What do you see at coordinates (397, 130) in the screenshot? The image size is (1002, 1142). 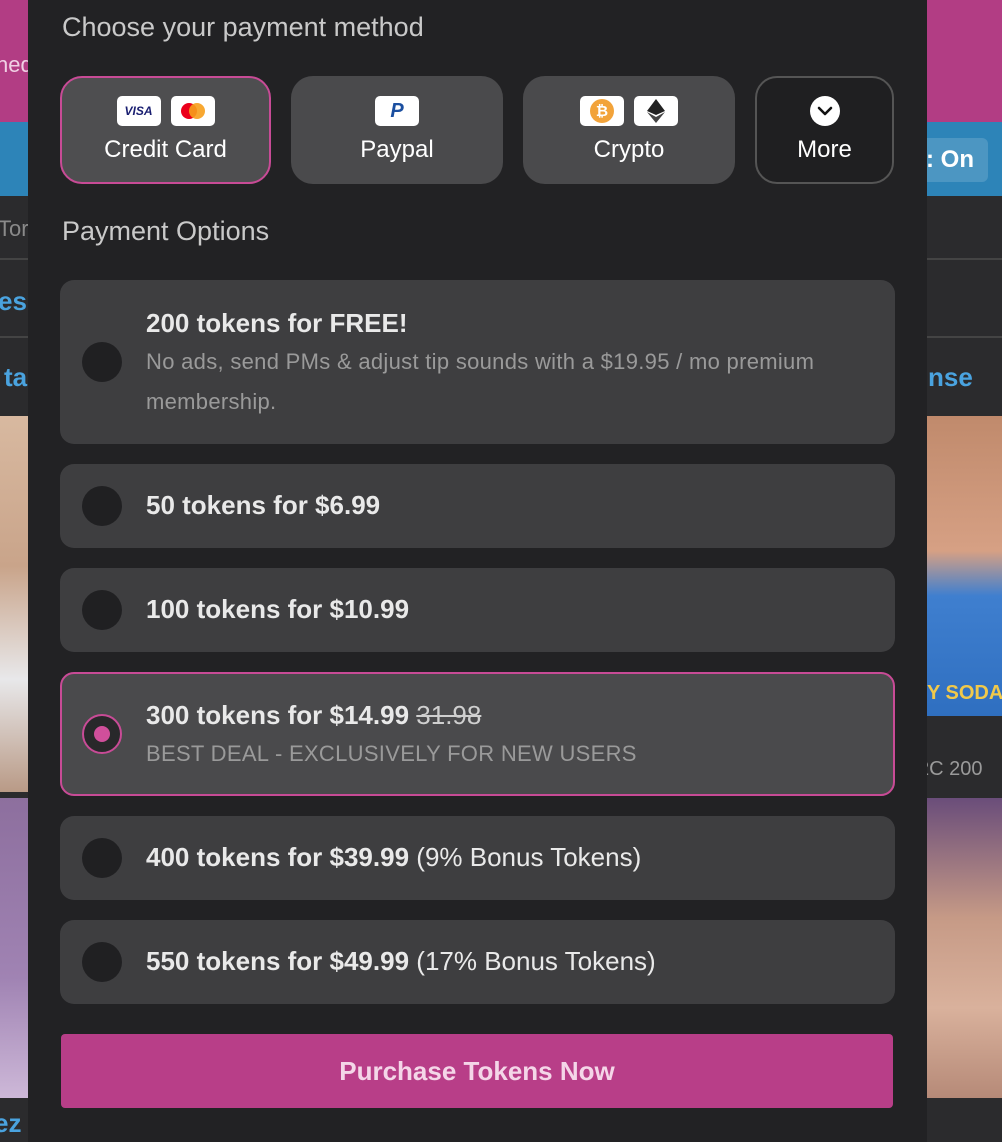 I see `method-paypal: P Paypal` at bounding box center [397, 130].